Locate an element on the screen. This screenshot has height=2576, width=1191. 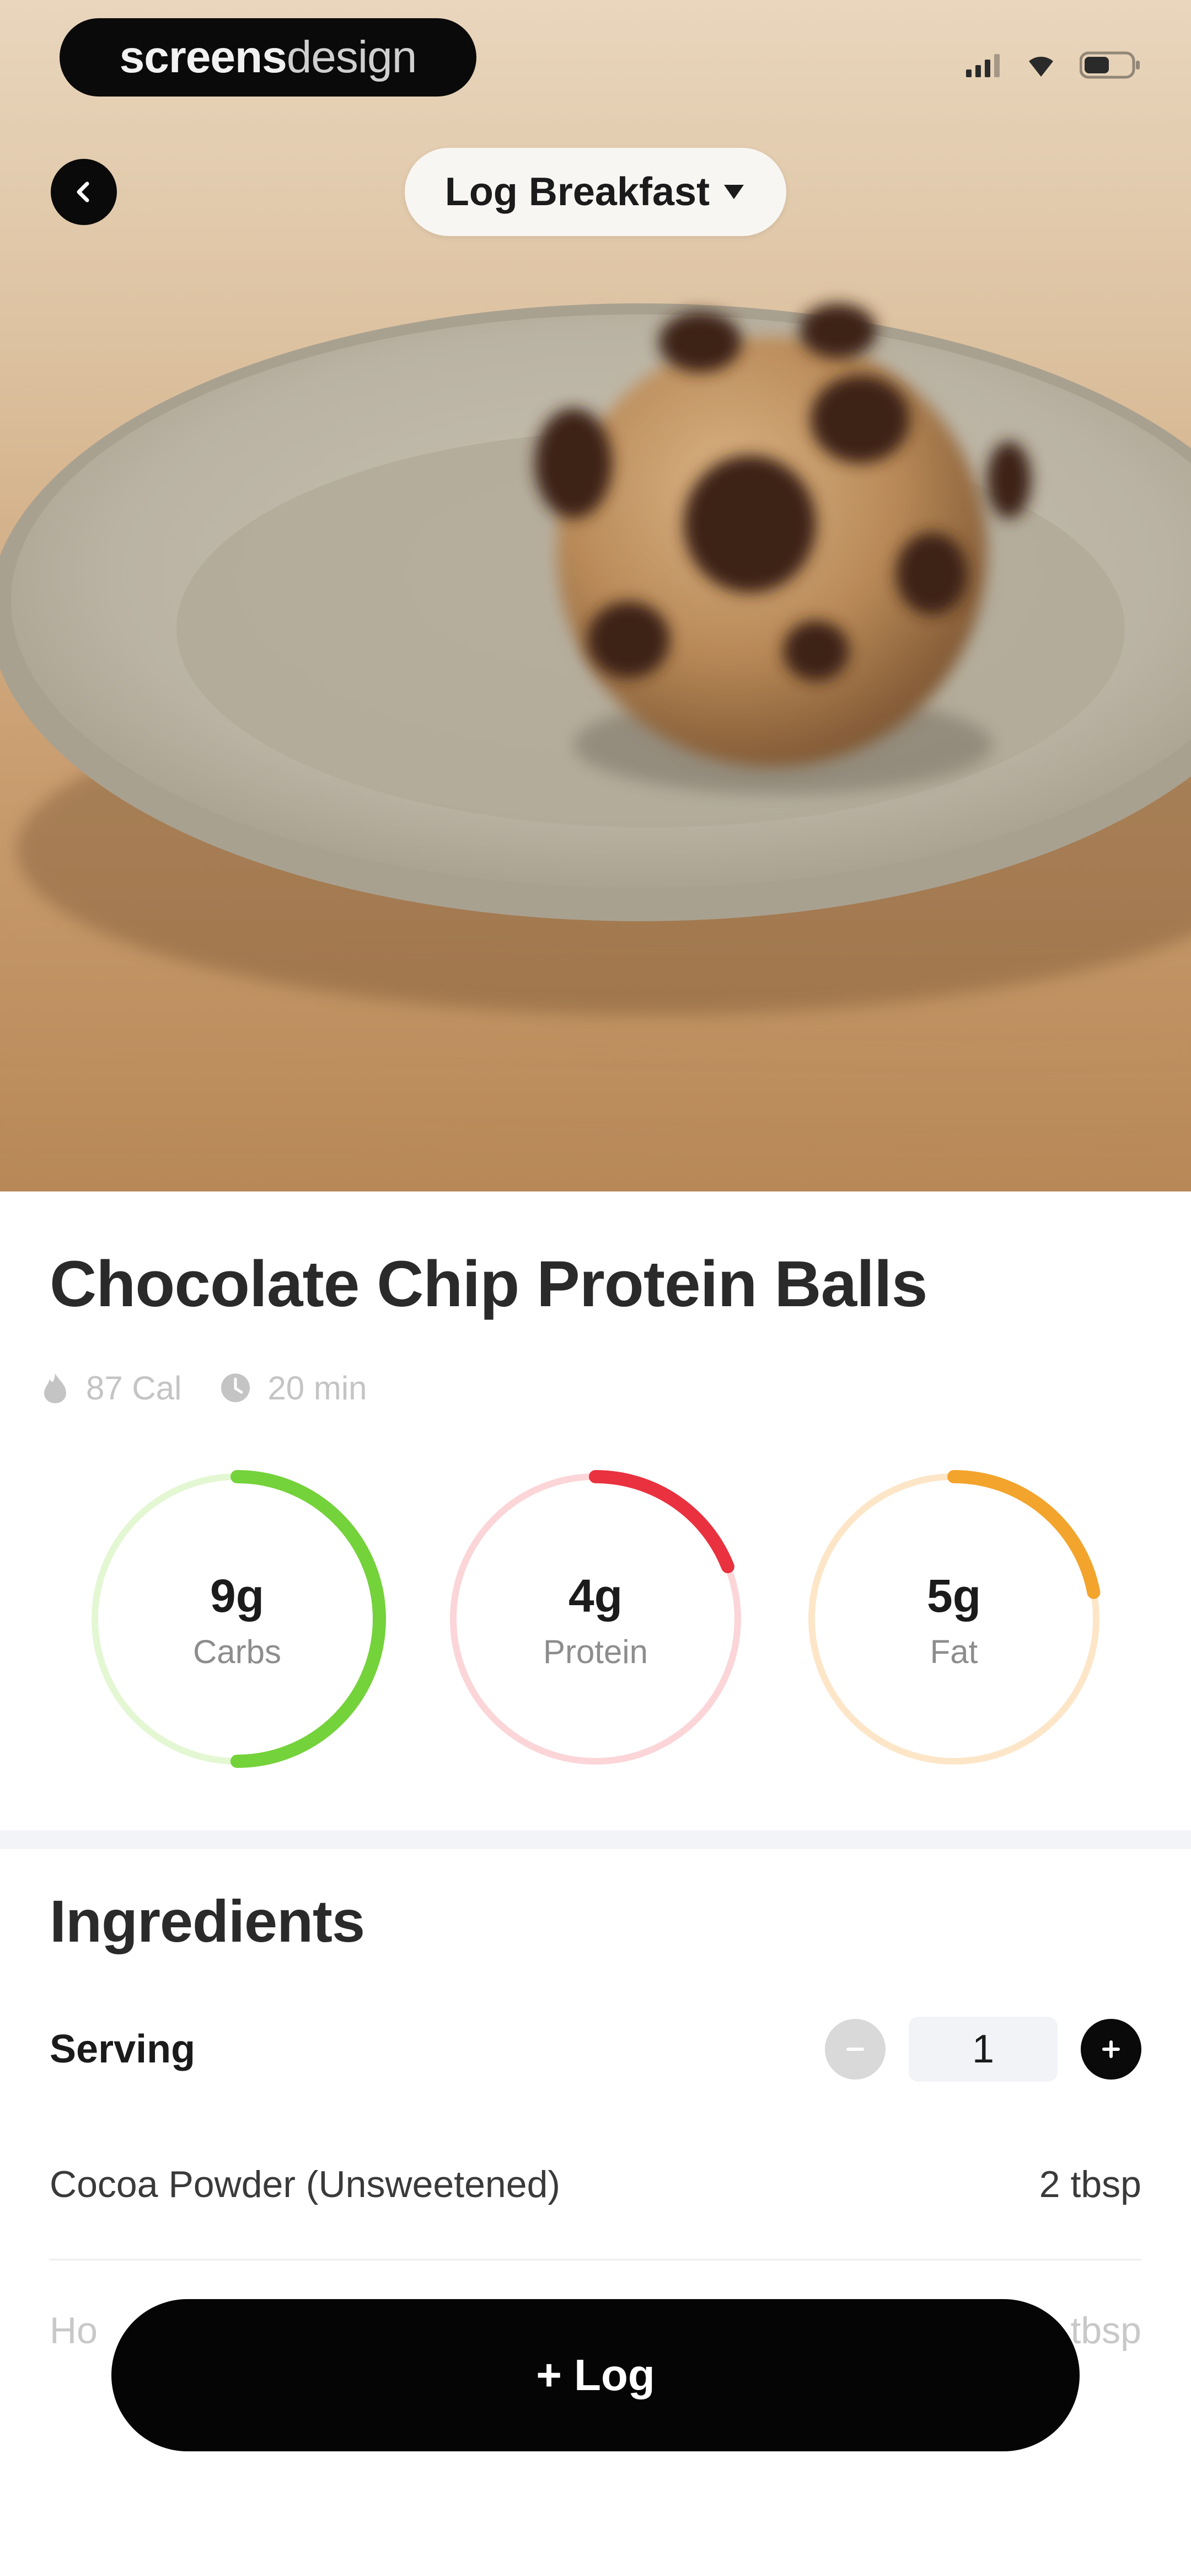
meal-selector-dropdown: Log Breakfast is located at coordinates (595, 192).